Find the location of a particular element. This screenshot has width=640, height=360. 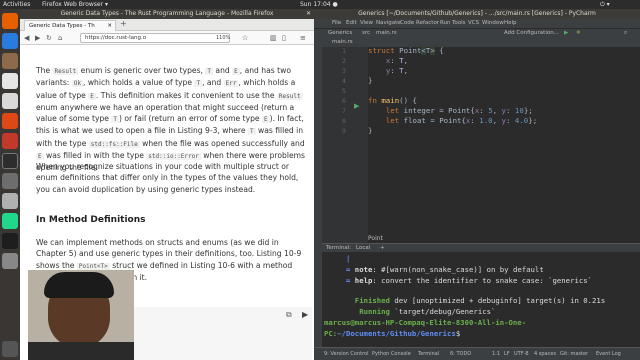

cursor-position: 1:1 is located at coordinates (496, 354).